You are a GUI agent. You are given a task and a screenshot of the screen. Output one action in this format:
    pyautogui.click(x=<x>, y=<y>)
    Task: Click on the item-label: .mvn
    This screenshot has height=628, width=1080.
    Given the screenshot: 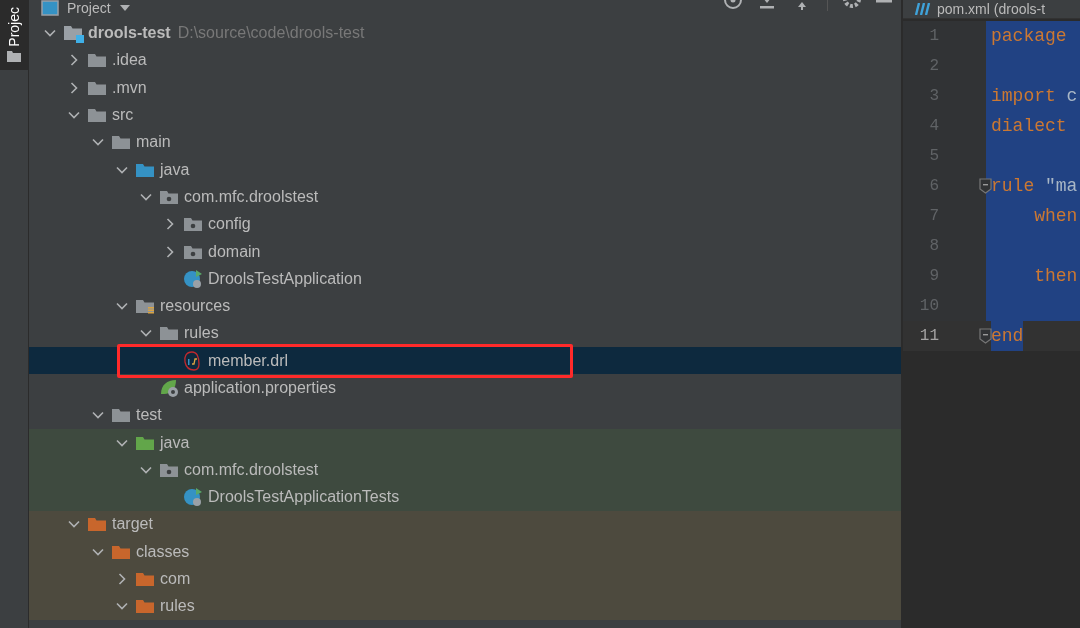 What is the action you would take?
    pyautogui.click(x=129, y=87)
    